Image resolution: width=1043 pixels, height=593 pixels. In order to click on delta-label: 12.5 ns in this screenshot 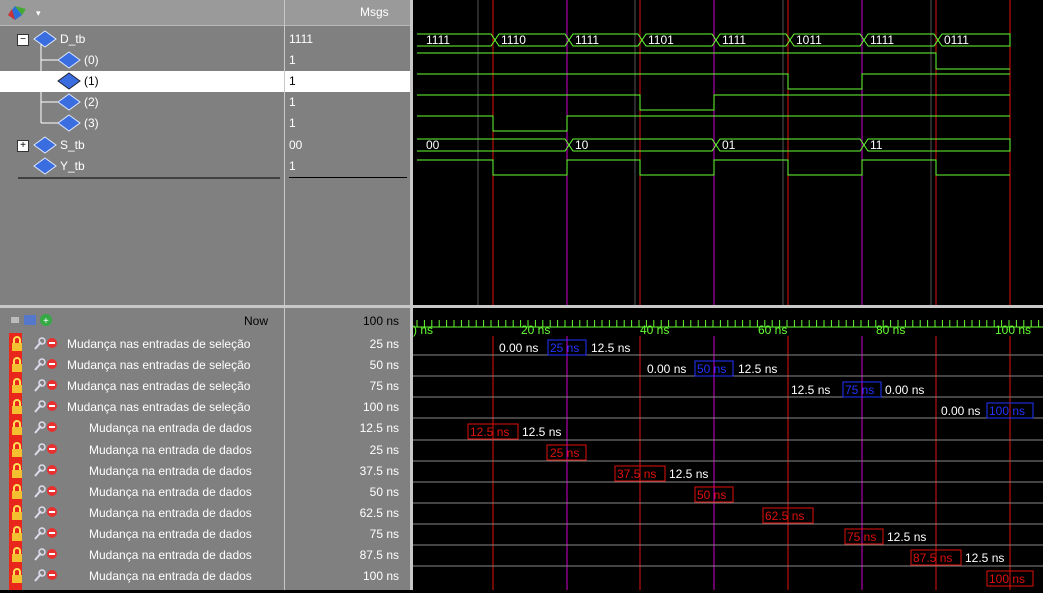, I will do `click(610, 348)`.